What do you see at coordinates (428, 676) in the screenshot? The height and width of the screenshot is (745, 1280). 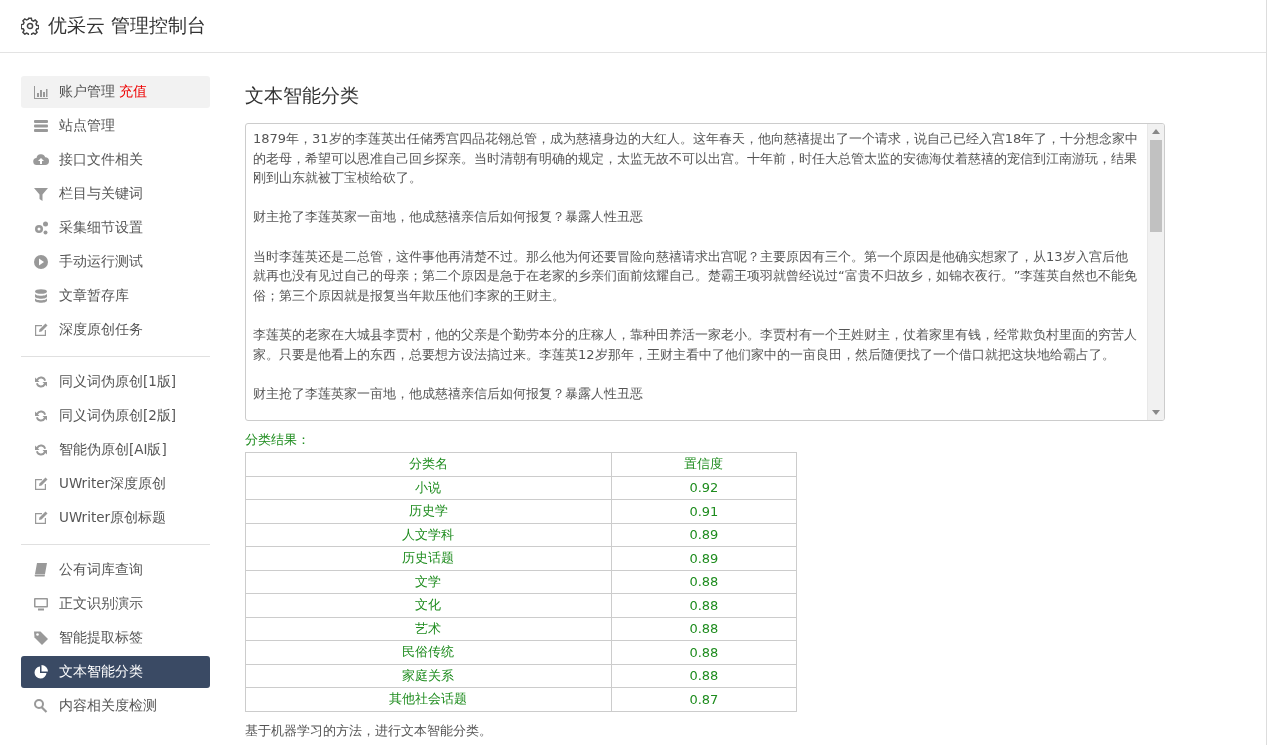 I see `table-cell: 家庭关系` at bounding box center [428, 676].